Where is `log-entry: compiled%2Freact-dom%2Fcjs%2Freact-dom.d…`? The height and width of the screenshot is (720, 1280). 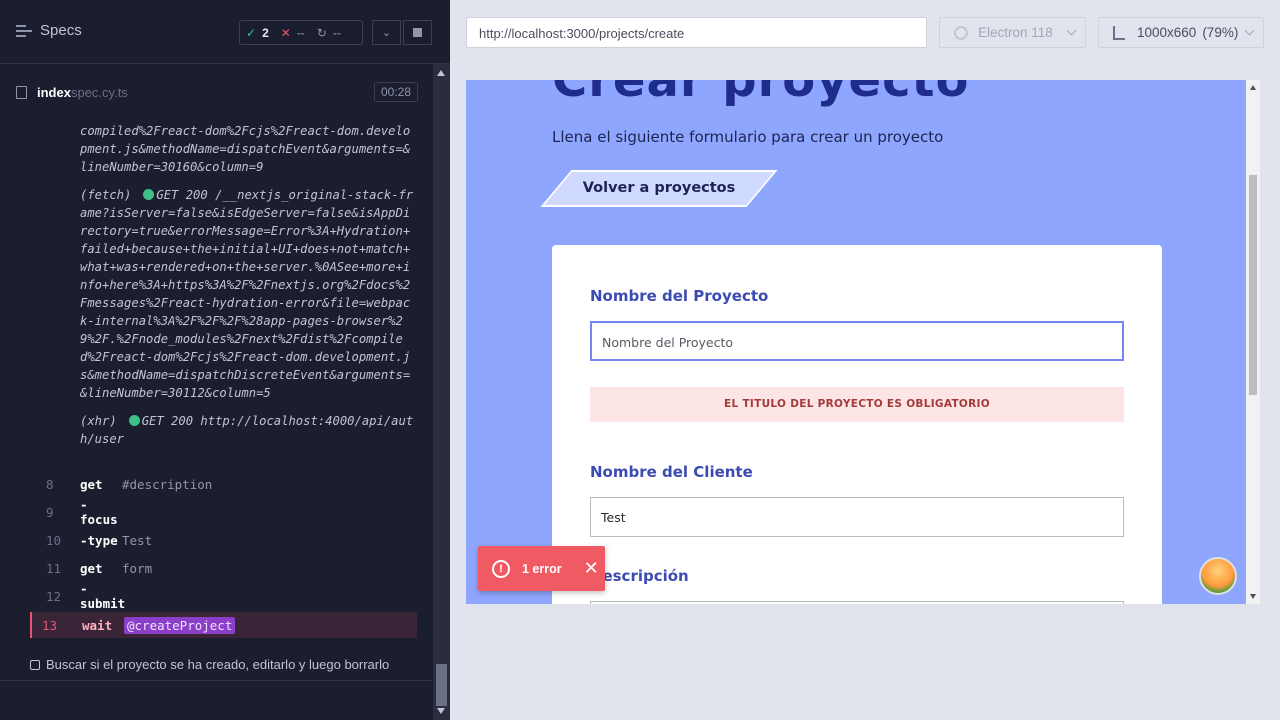 log-entry: compiled%2Freact-dom%2Fcjs%2Freact-dom.d… is located at coordinates (223, 149).